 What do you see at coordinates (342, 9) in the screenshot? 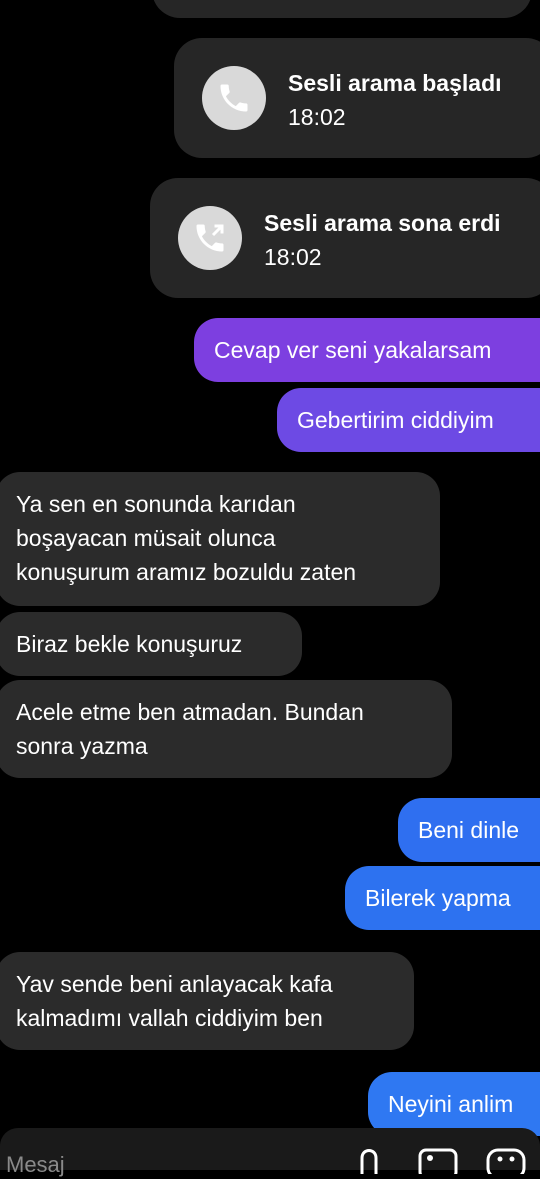
I see `message-bubble-partial` at bounding box center [342, 9].